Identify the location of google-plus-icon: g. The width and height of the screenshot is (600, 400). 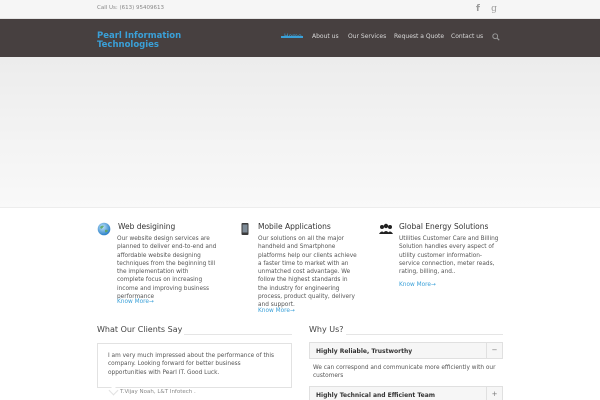
(494, 9).